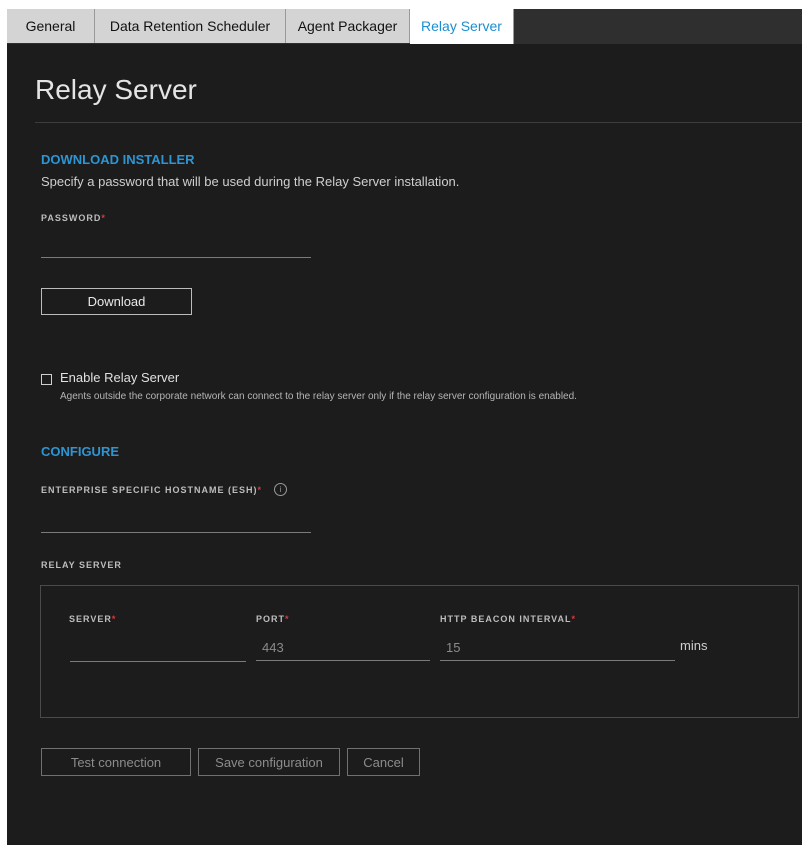 The width and height of the screenshot is (802, 845). I want to click on beacon-interval-unit: mins, so click(694, 645).